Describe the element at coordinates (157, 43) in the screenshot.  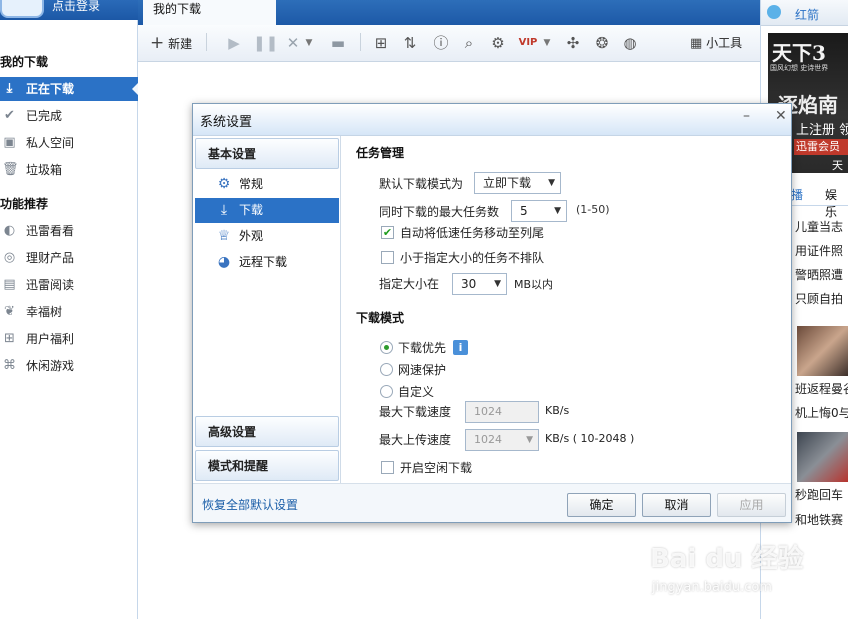
I see `plus-icon: +` at that location.